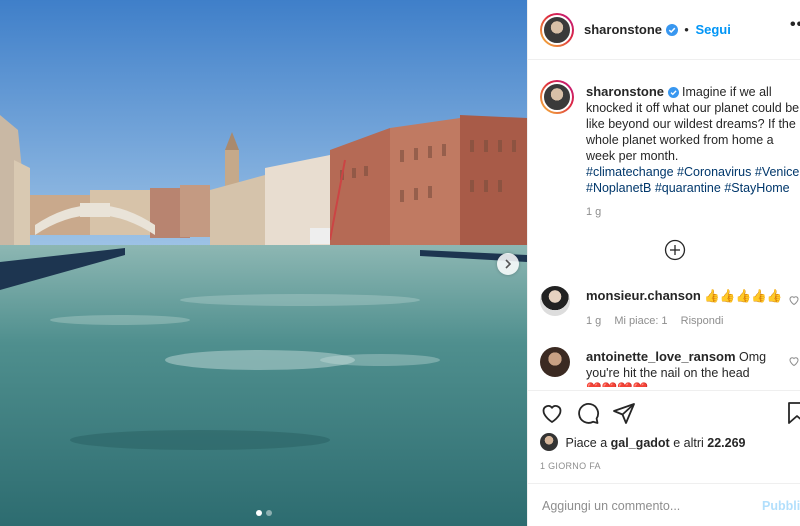 This screenshot has height=526, width=800. I want to click on publish-button: Pubblica, so click(781, 506).